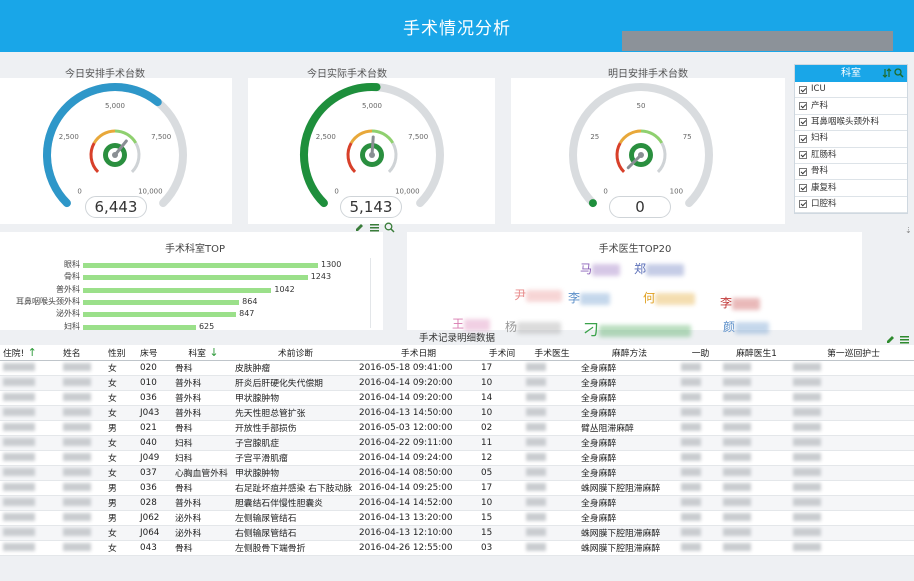 This screenshot has height=581, width=914. I want to click on sort-asc-icon: ↑, so click(30, 352).